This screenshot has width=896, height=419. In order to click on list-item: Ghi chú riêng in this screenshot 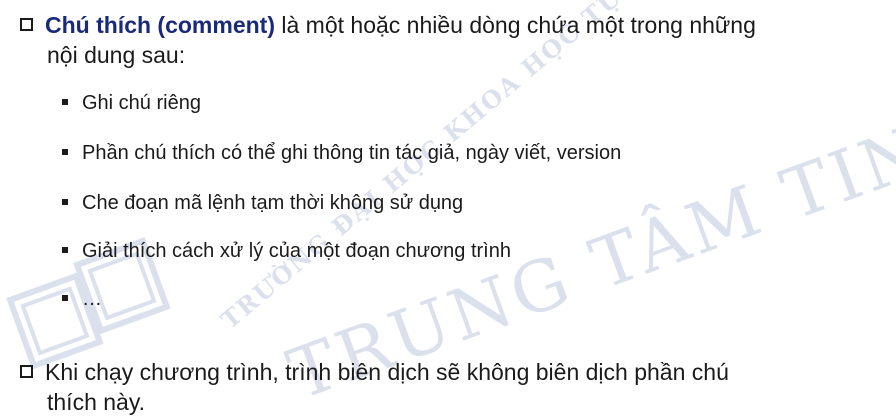, I will do `click(131, 103)`.